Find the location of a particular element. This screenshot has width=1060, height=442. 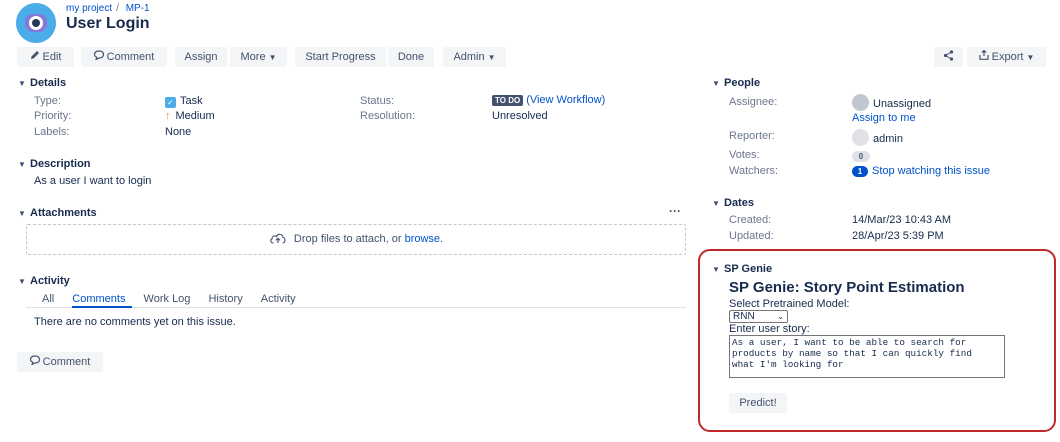

people-heading: People is located at coordinates (742, 83).